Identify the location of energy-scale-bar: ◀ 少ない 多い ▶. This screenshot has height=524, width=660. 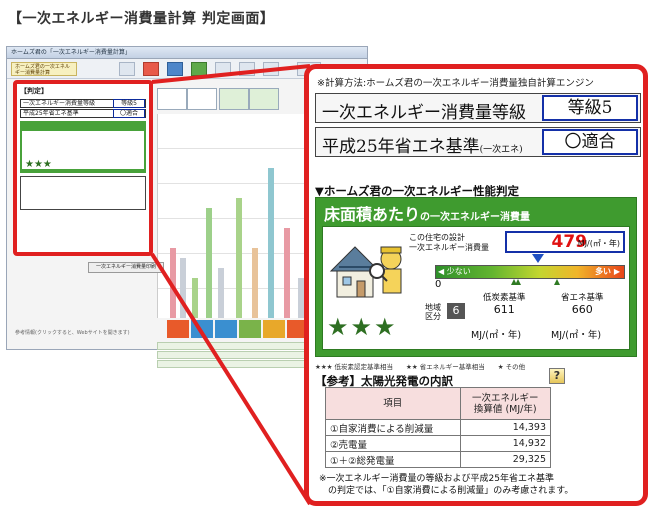
(530, 272).